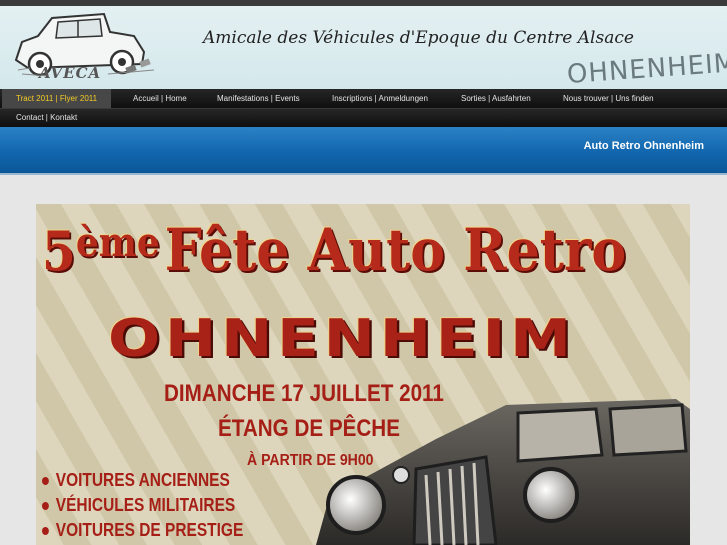  I want to click on nav-item-outings: Sorties | Ausfahrten, so click(496, 98).